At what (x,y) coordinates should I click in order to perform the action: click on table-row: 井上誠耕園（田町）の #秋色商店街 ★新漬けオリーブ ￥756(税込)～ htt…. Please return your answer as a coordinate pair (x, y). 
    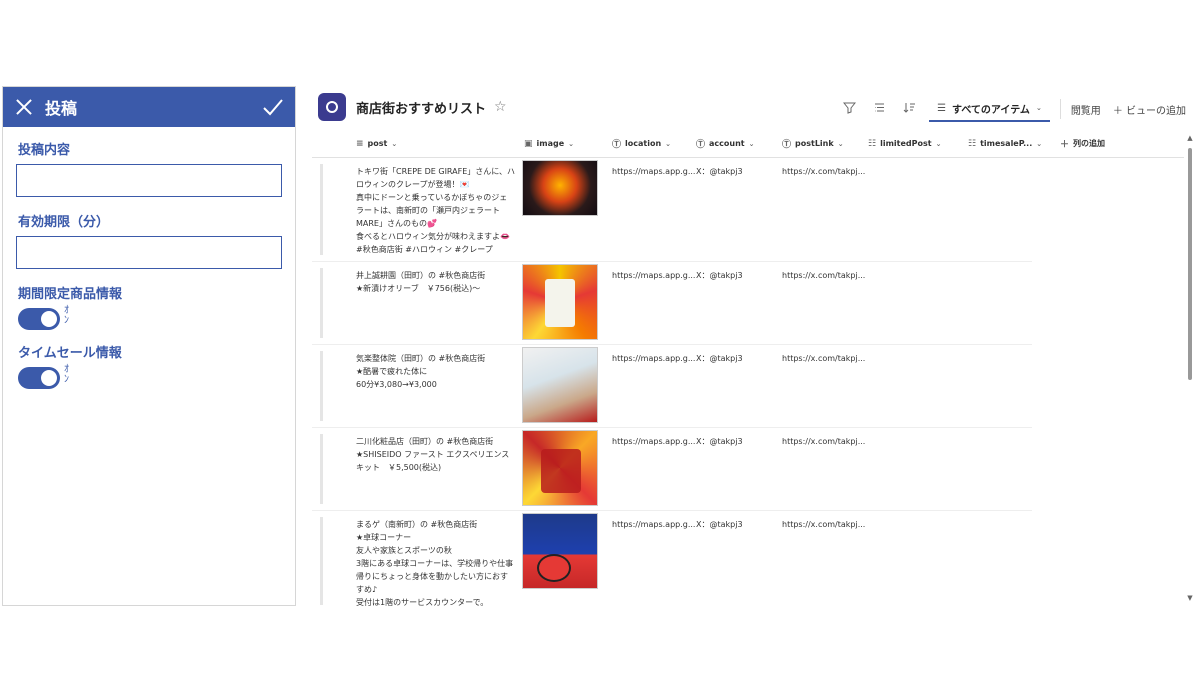
    Looking at the image, I should click on (672, 303).